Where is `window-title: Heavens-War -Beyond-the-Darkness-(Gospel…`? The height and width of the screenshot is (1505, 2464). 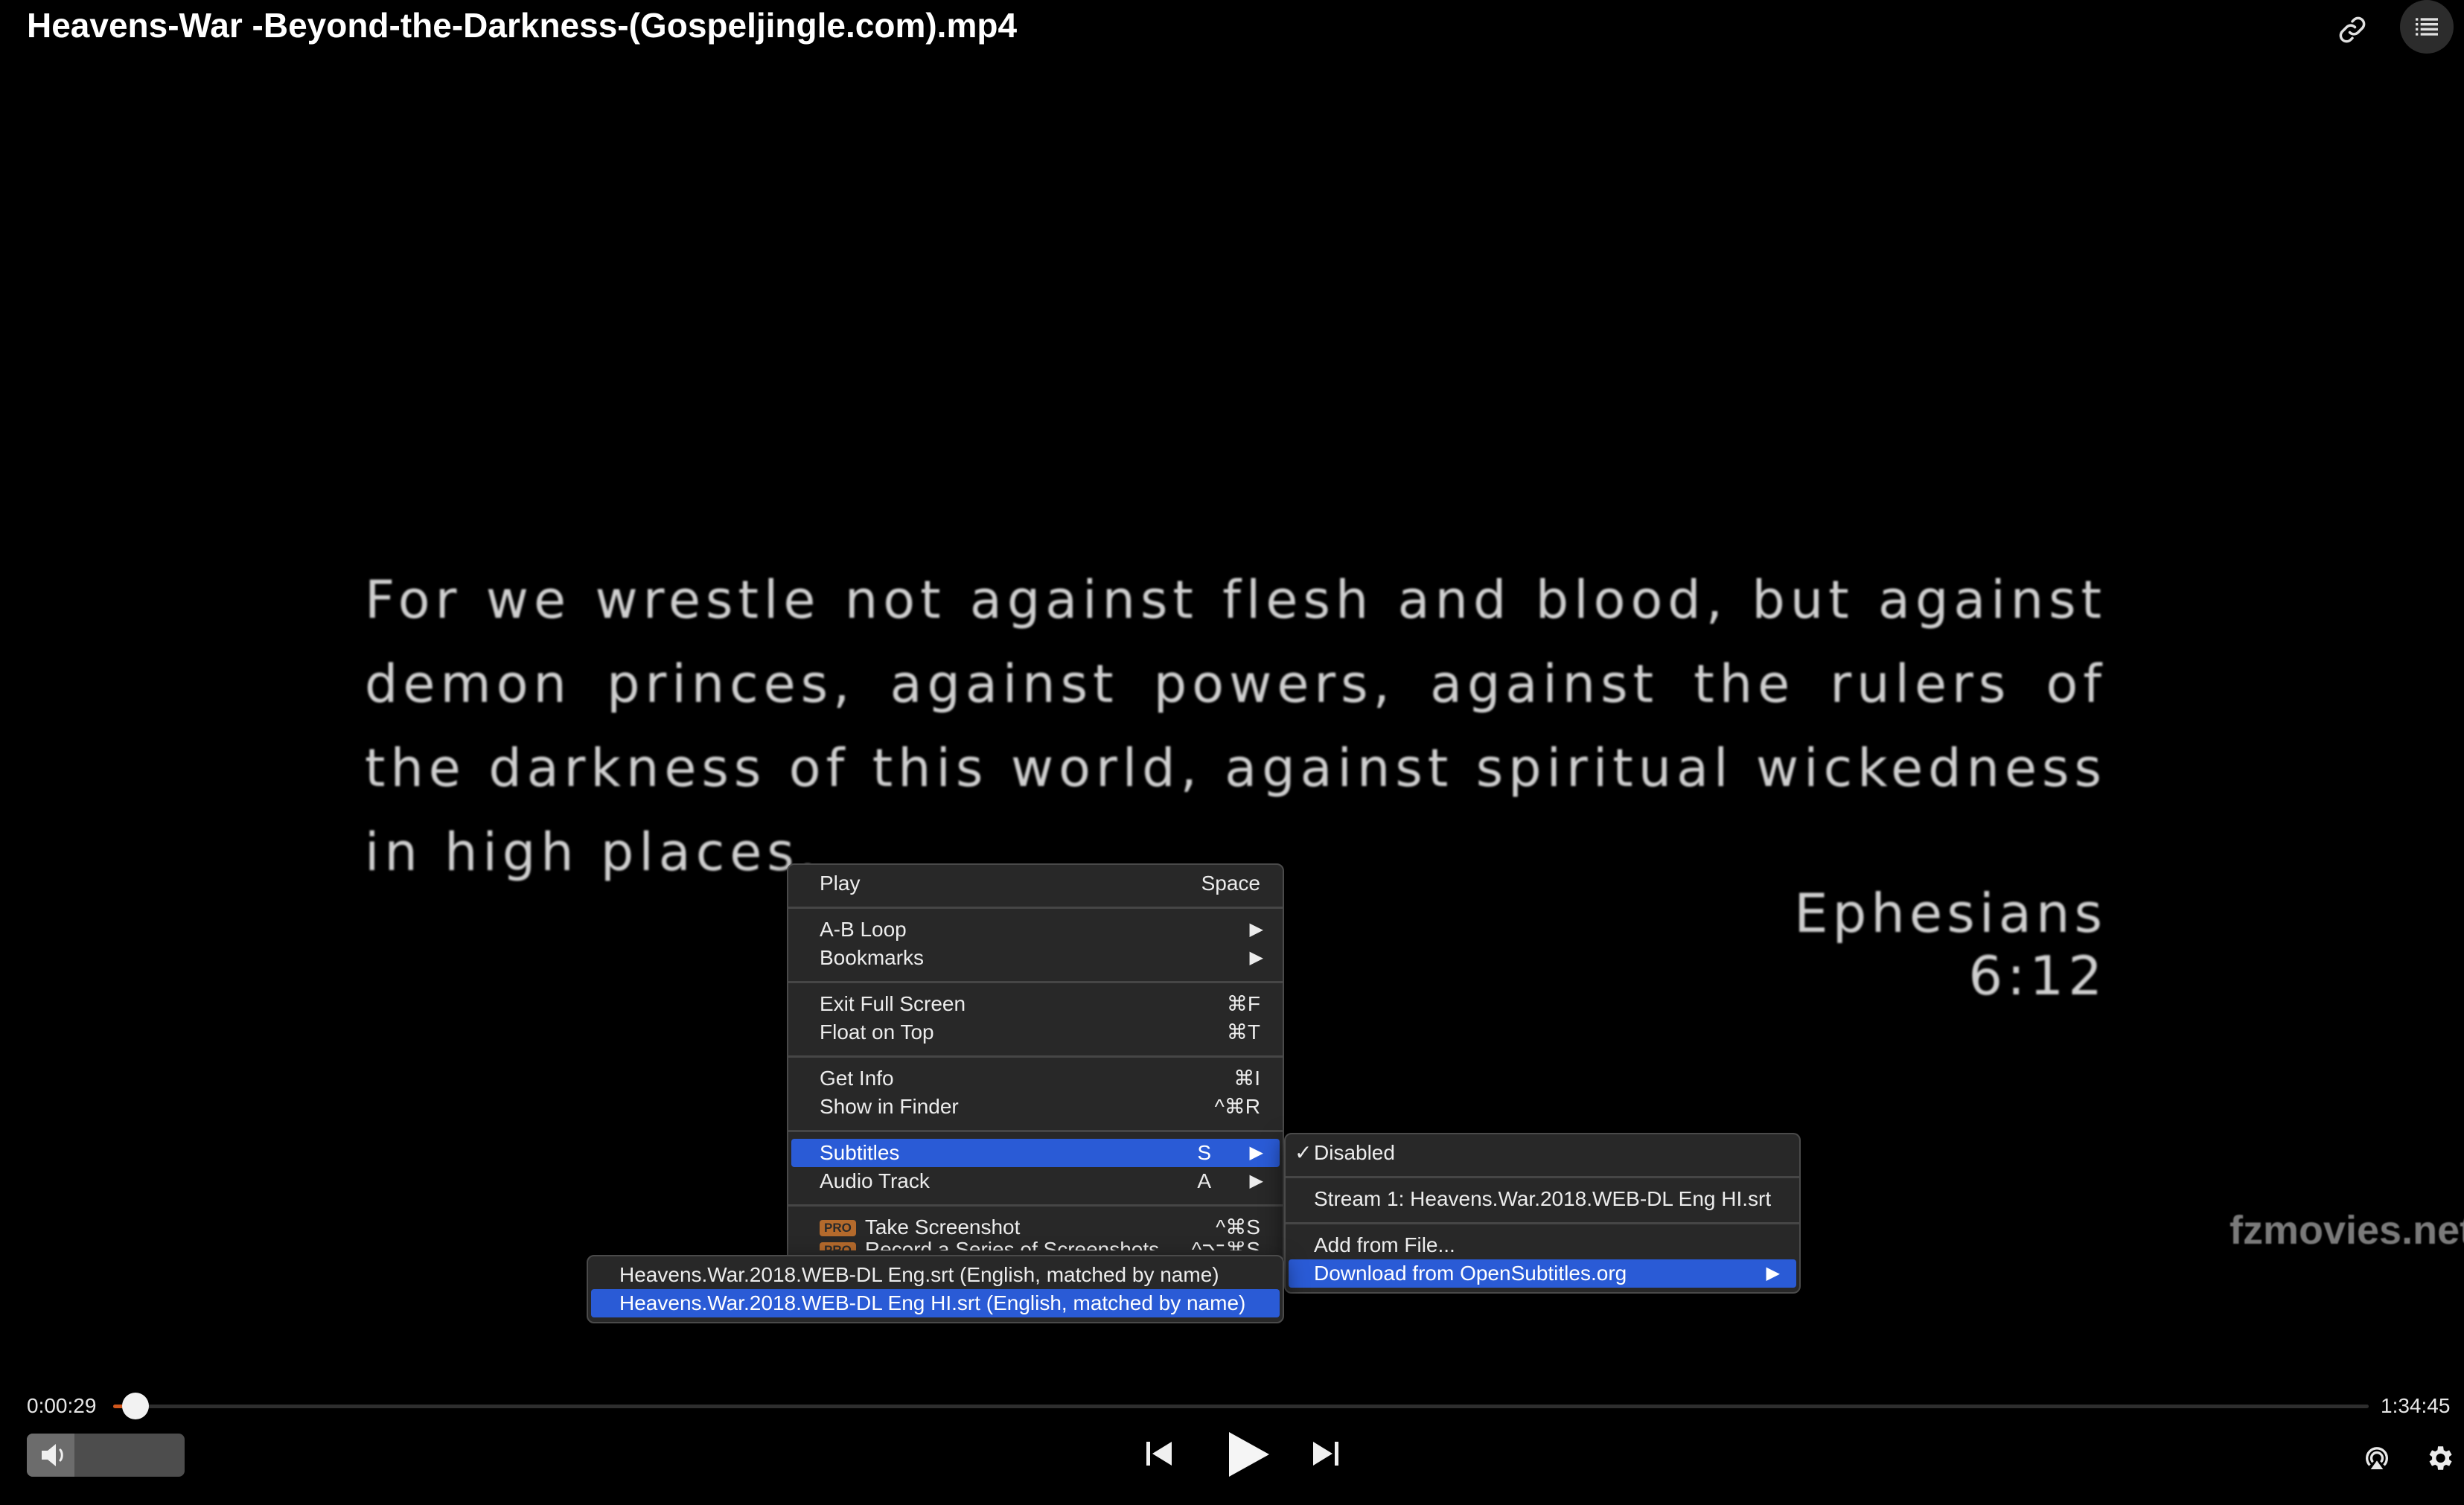
window-title: Heavens-War -Beyond-the-Darkness-(Gospel… is located at coordinates (522, 25).